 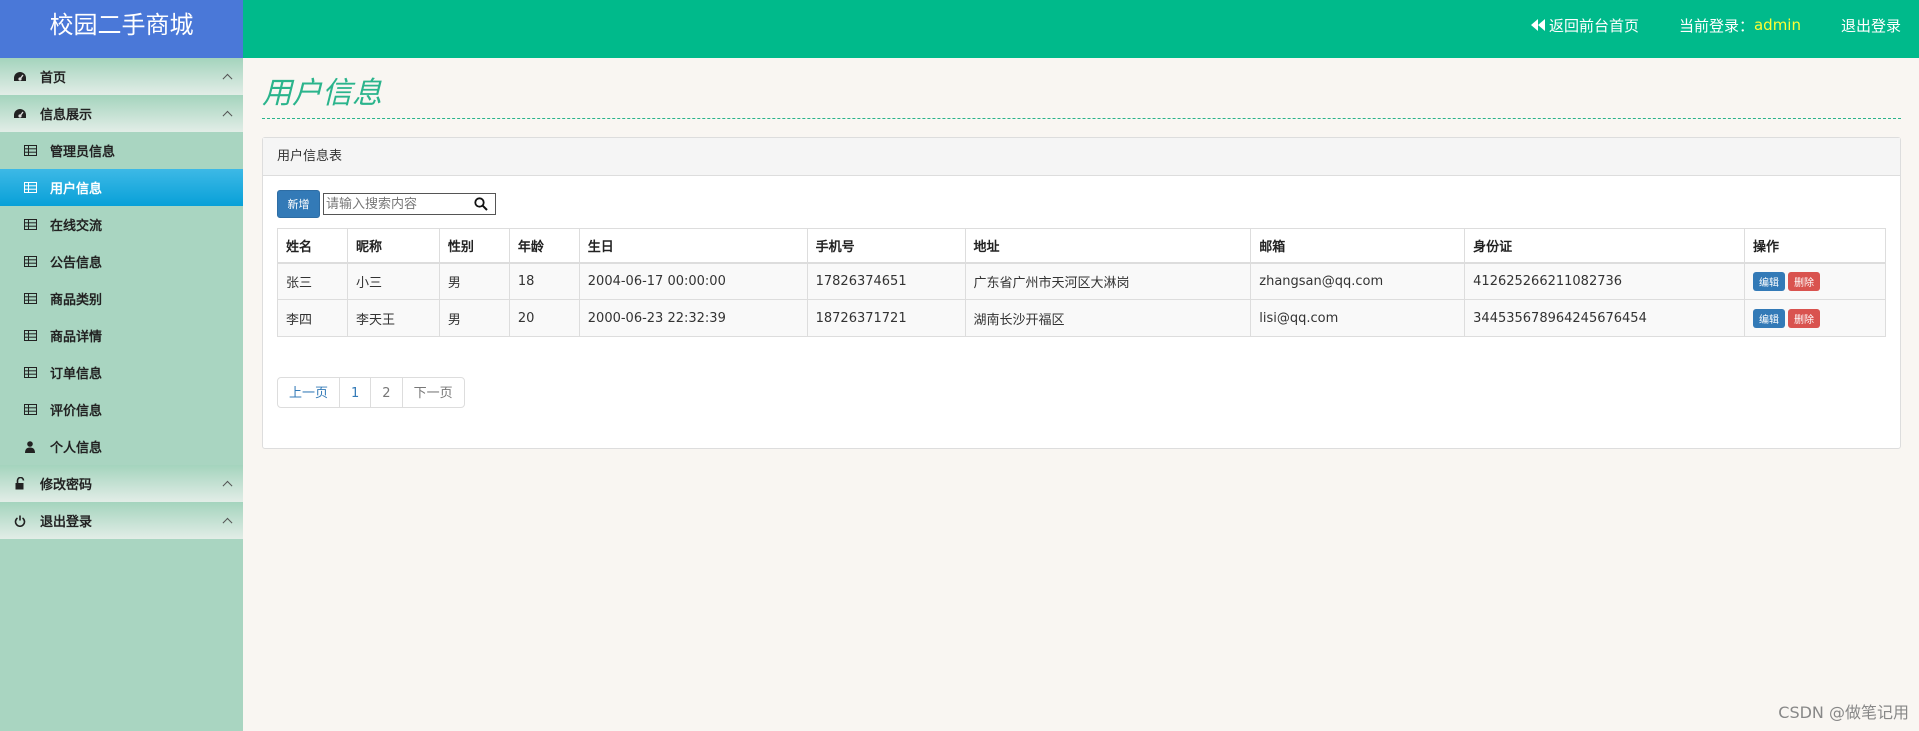 What do you see at coordinates (1537, 25) in the screenshot?
I see `backward-icon` at bounding box center [1537, 25].